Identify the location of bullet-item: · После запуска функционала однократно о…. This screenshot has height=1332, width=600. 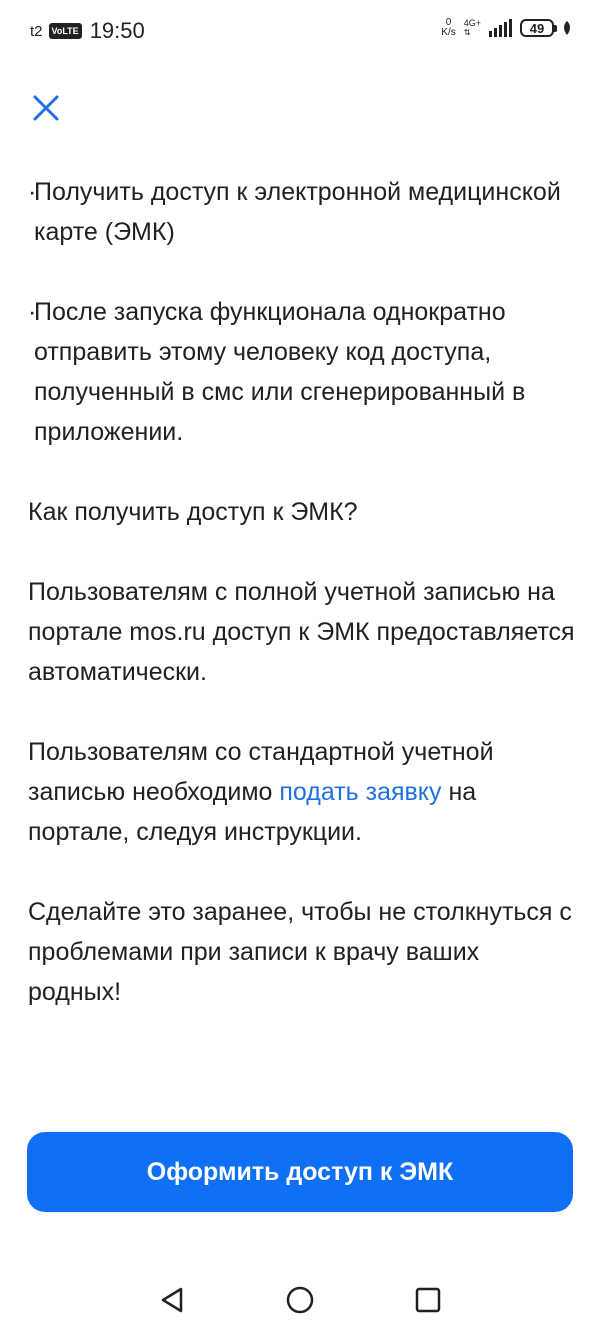
(302, 372).